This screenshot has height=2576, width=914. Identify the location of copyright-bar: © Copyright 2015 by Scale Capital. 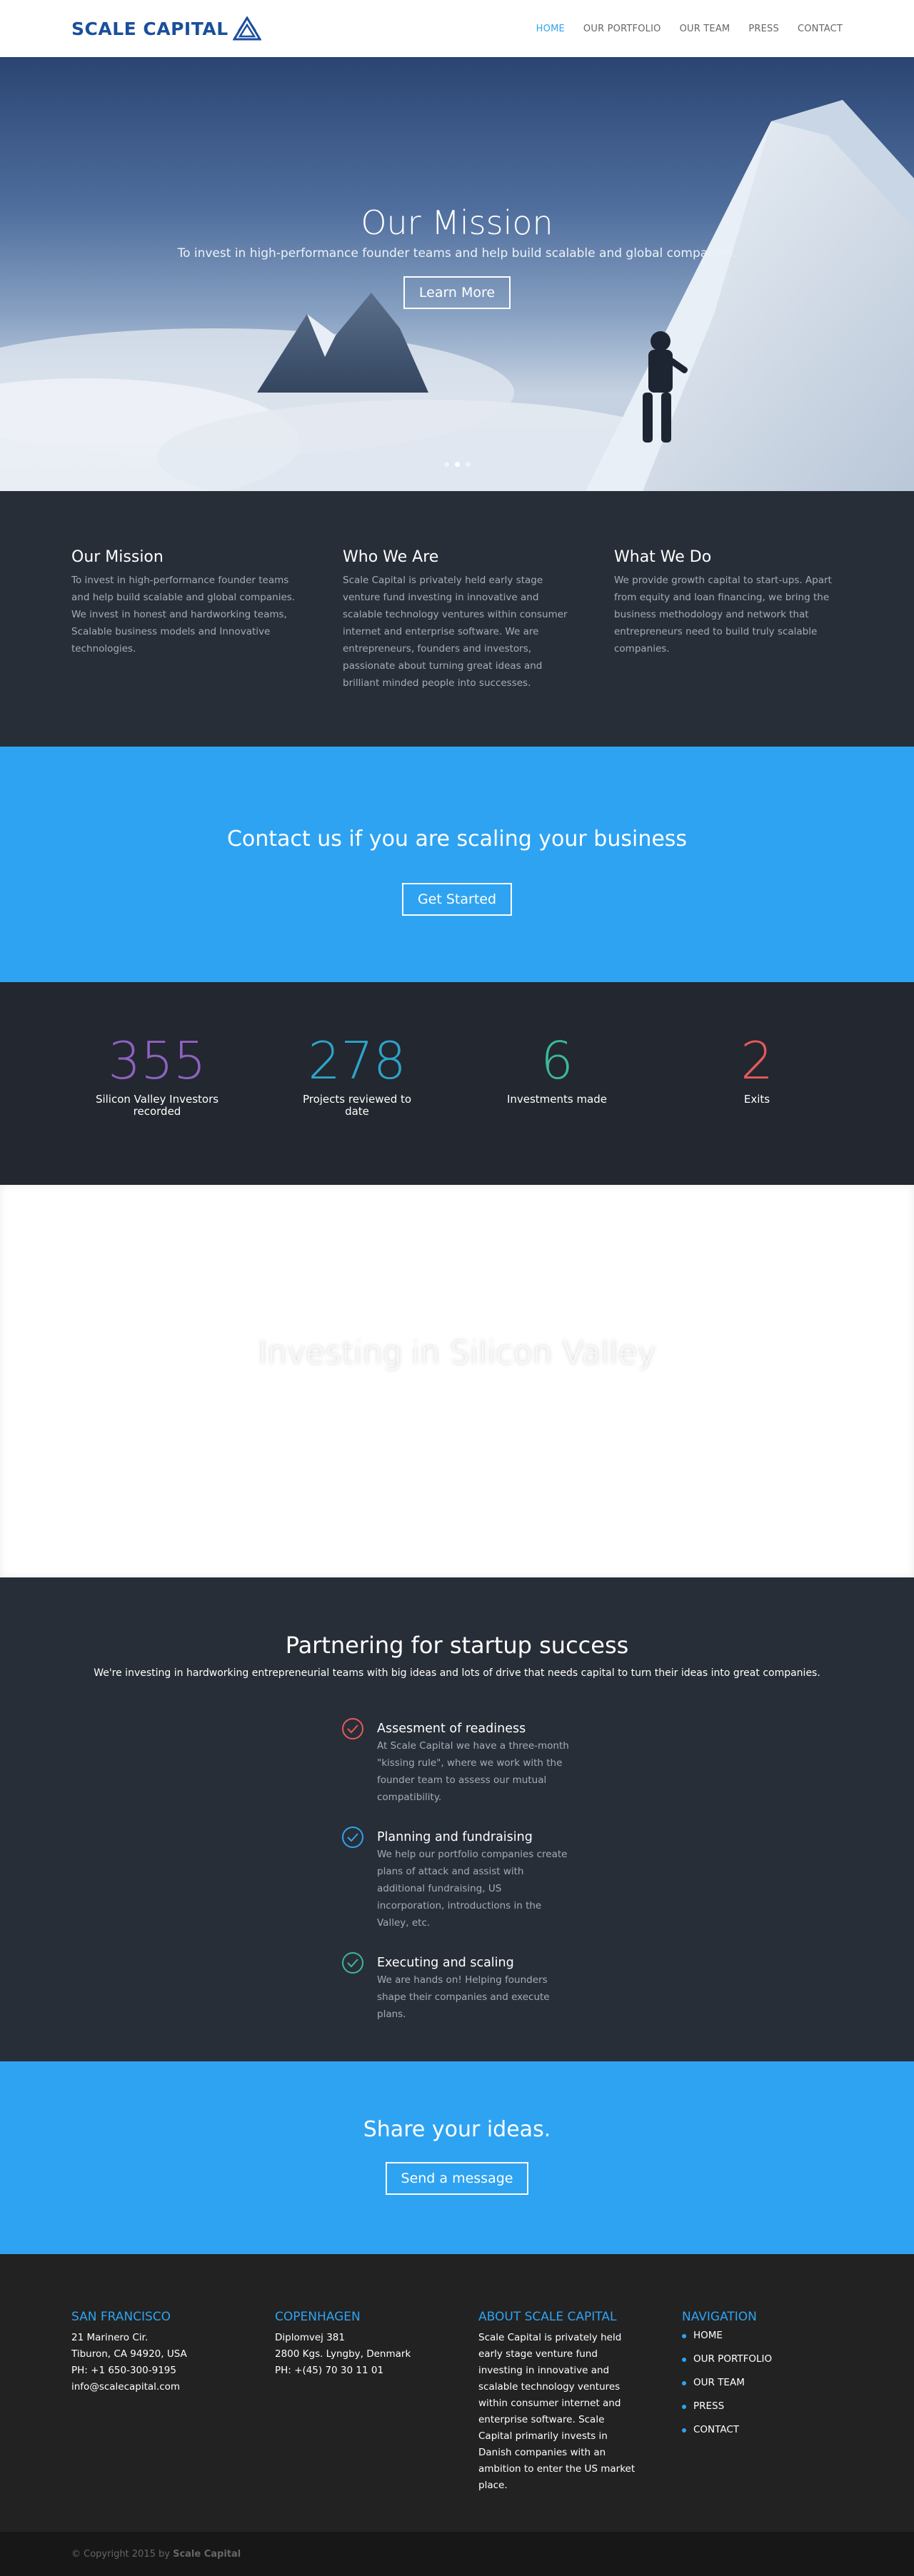
(457, 2554).